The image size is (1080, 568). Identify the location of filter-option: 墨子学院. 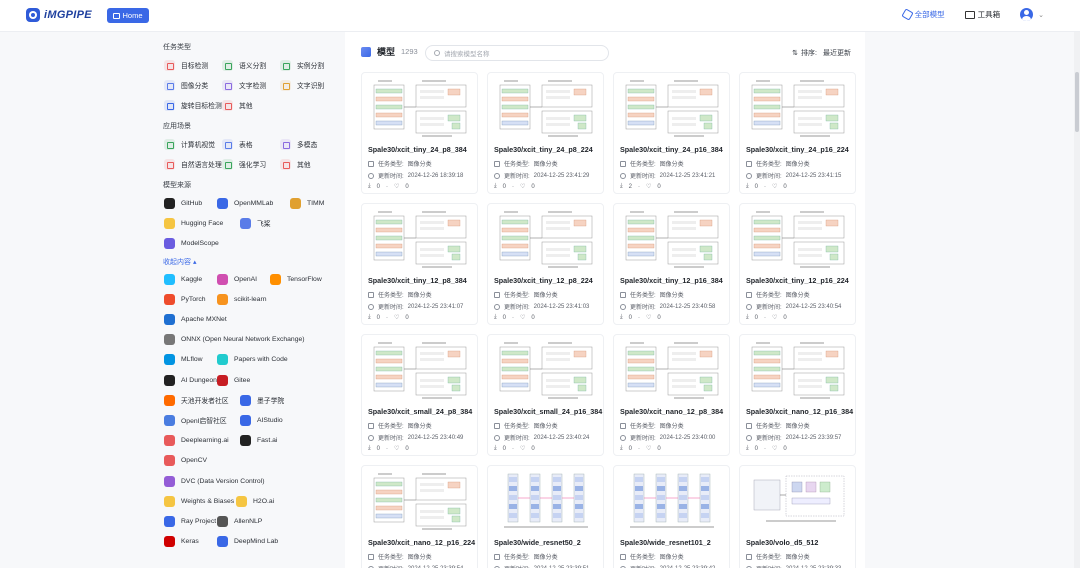
(262, 400).